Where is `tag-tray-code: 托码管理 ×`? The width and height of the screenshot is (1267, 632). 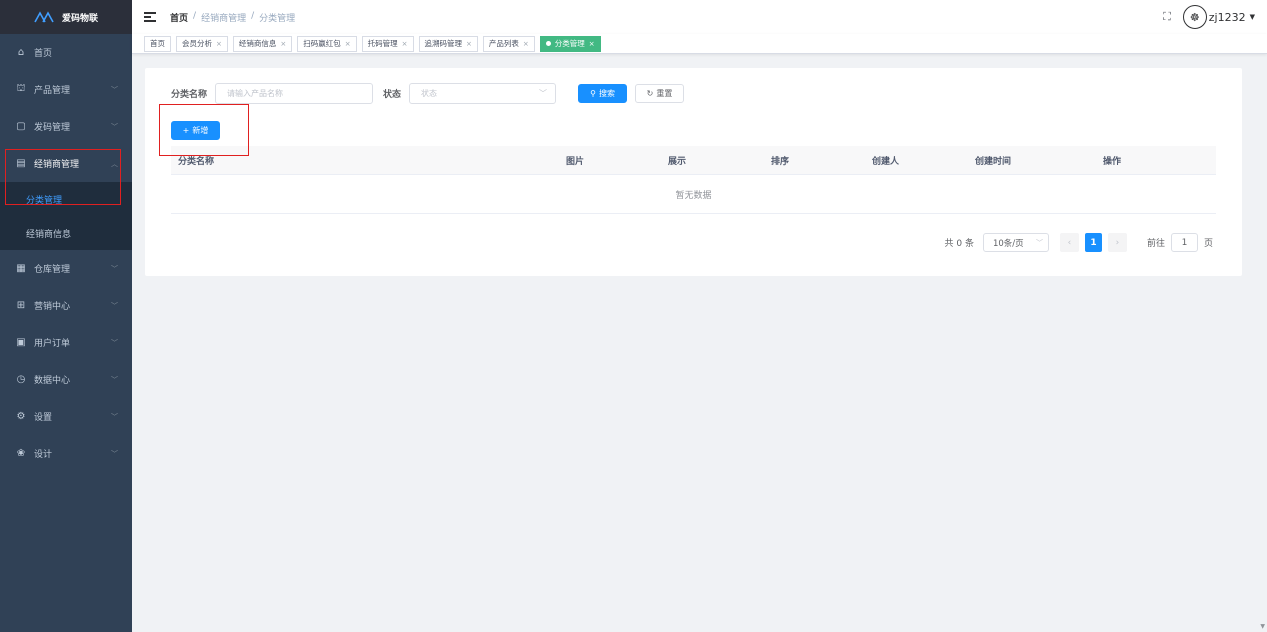 tag-tray-code: 托码管理 × is located at coordinates (387, 43).